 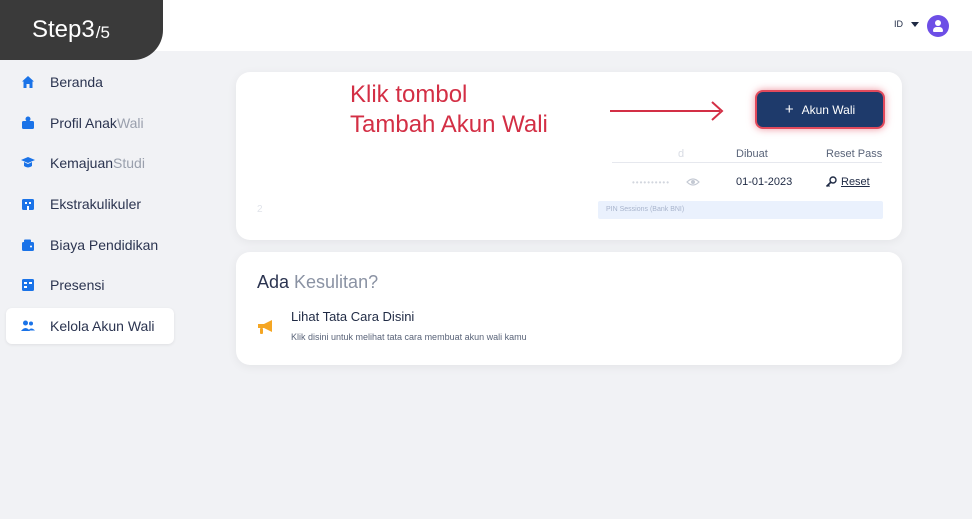 What do you see at coordinates (789, 109) in the screenshot?
I see `plus-icon: +` at bounding box center [789, 109].